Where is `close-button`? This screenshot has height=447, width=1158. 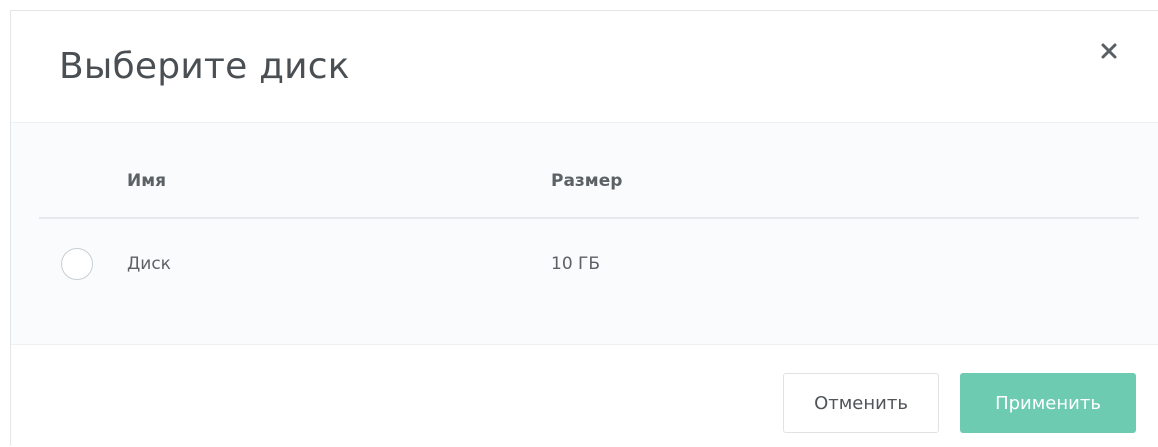 close-button is located at coordinates (1109, 51).